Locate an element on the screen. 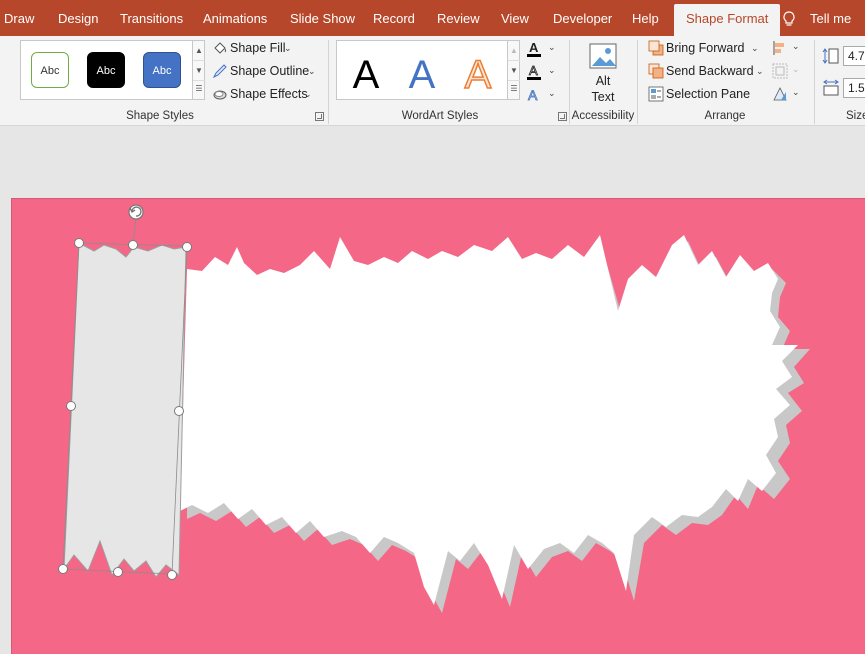  tab-record: Record is located at coordinates (394, 18).